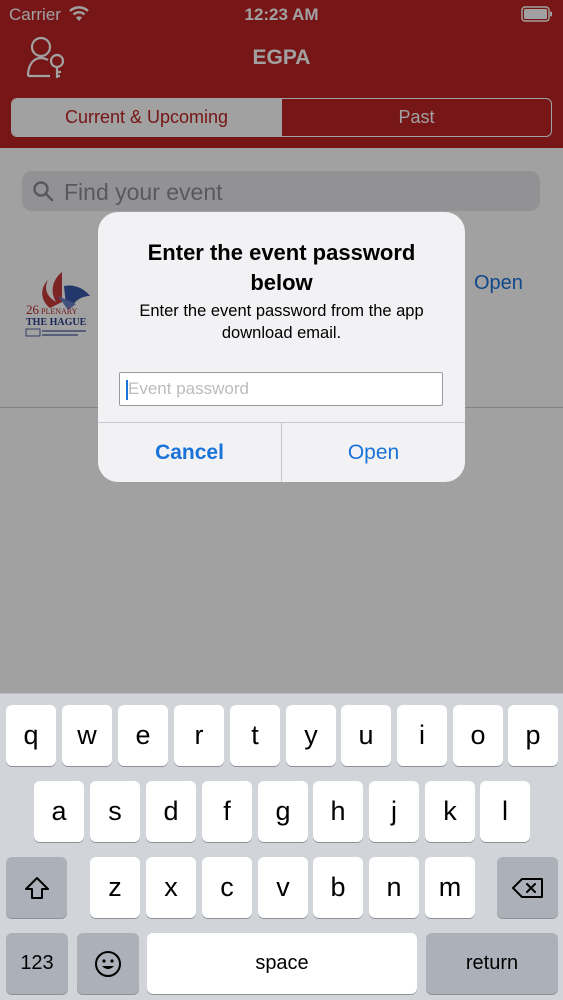 This screenshot has width=563, height=1000. Describe the element at coordinates (255, 735) in the screenshot. I see `key-t: t` at that location.